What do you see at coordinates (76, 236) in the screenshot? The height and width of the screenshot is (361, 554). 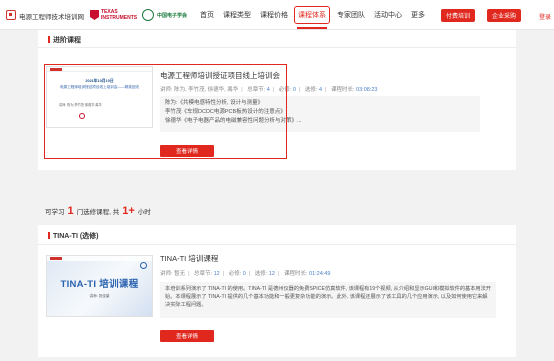 I see `section-title: TINA-TI (选修)` at bounding box center [76, 236].